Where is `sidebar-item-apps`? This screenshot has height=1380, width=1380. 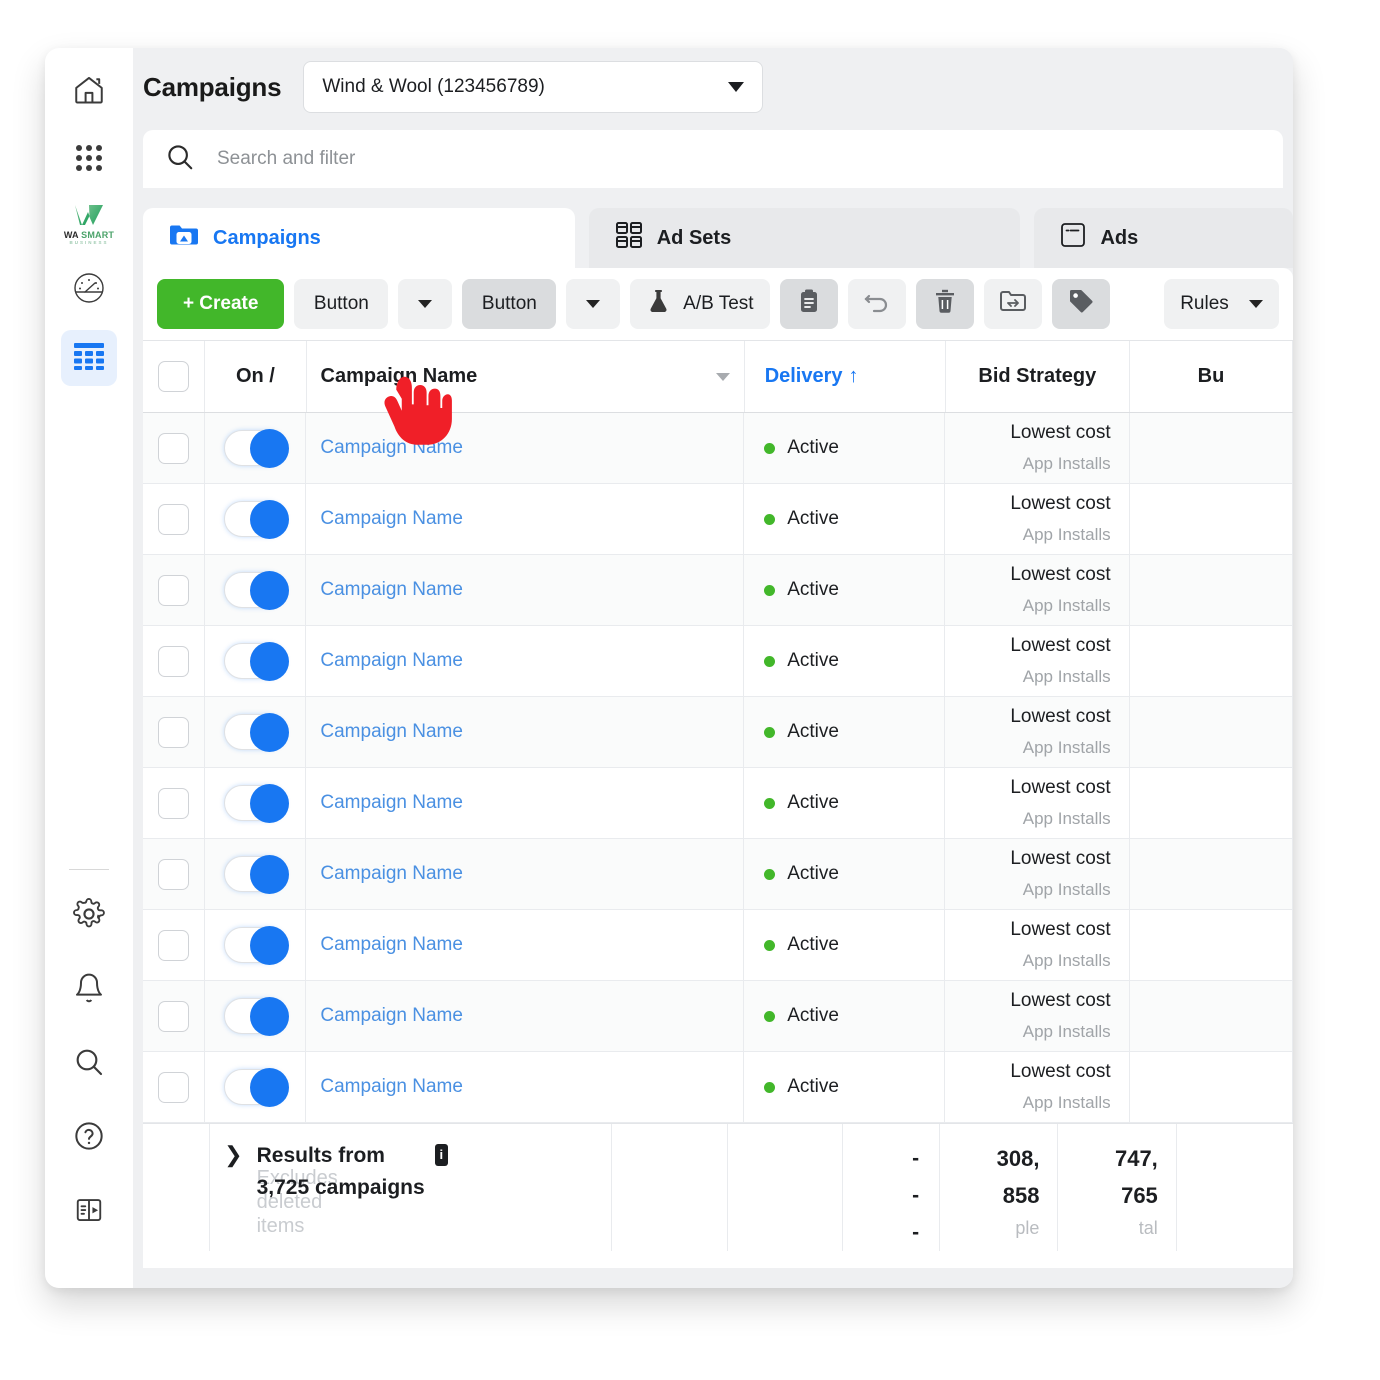 sidebar-item-apps is located at coordinates (89, 160).